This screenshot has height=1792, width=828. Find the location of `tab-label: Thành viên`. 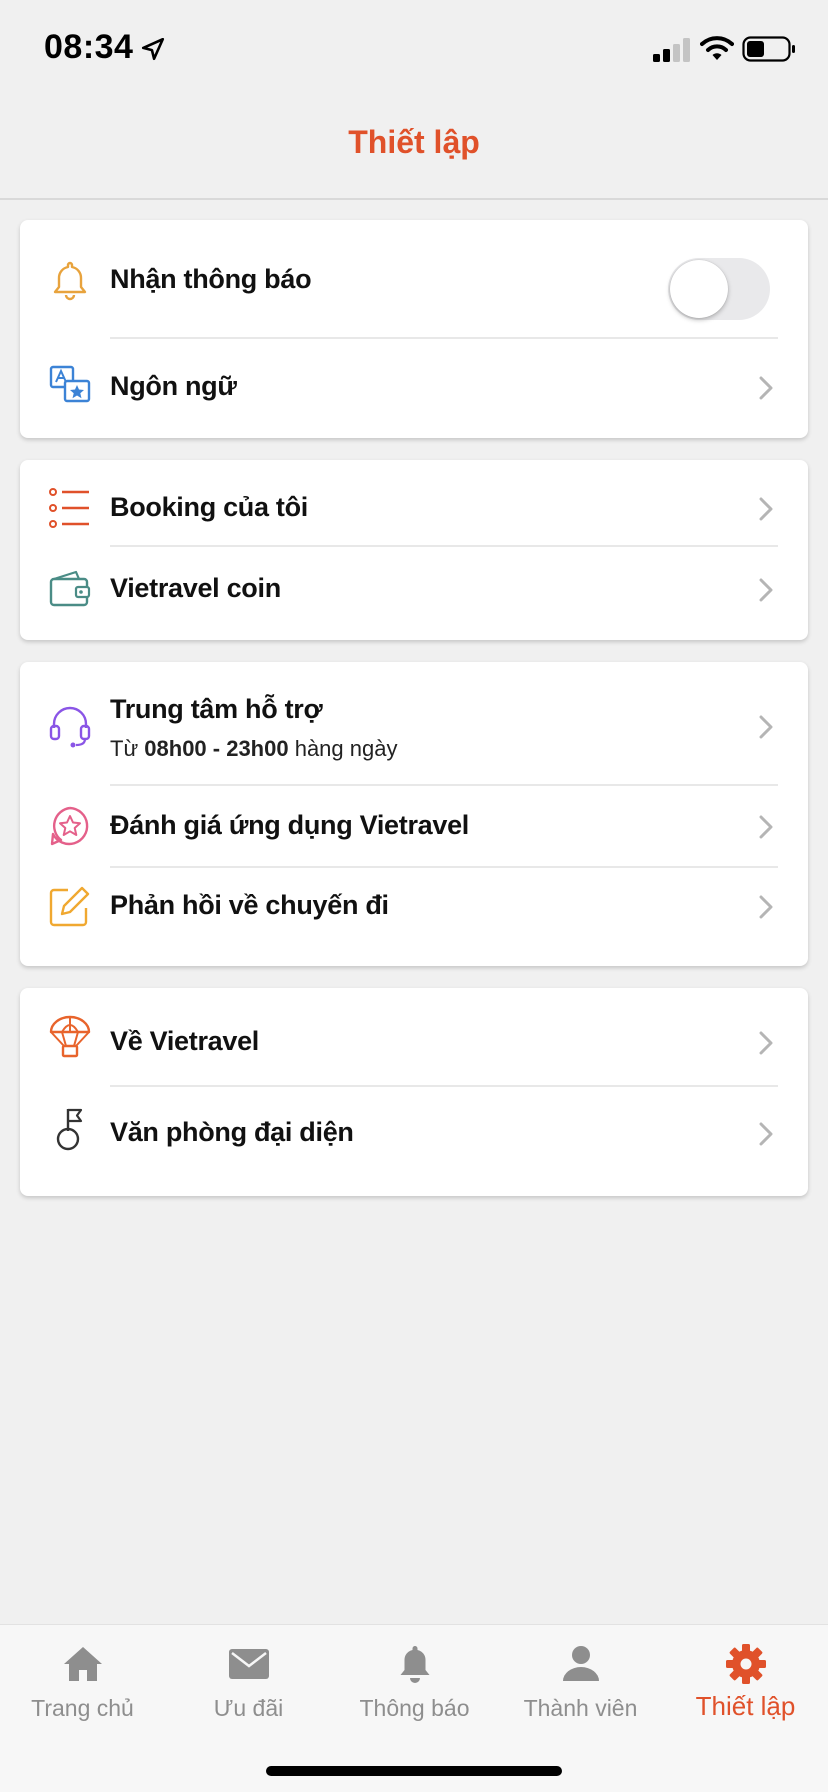

tab-label: Thành viên is located at coordinates (580, 1708).